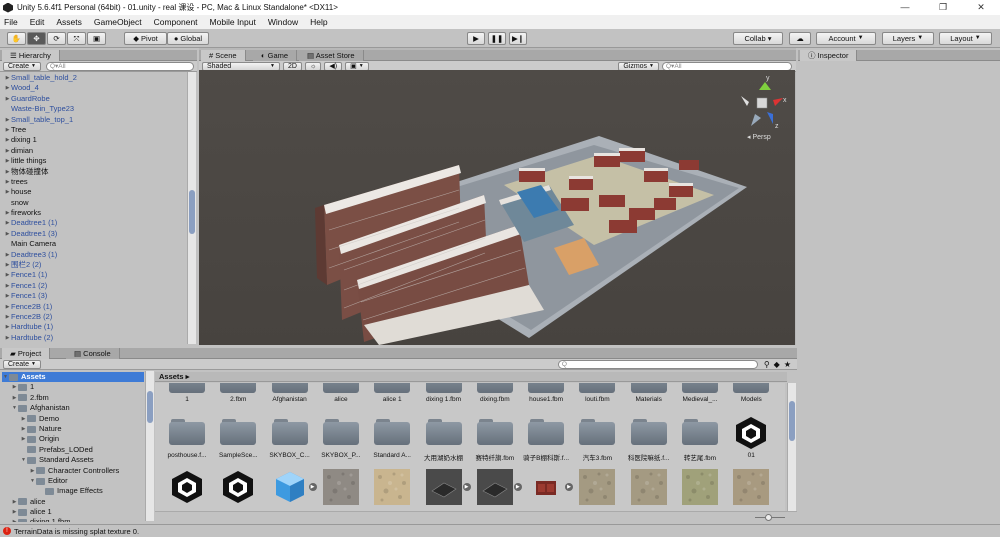  What do you see at coordinates (546, 487) in the screenshot?
I see `cabinet-model-thumbnail` at bounding box center [546, 487].